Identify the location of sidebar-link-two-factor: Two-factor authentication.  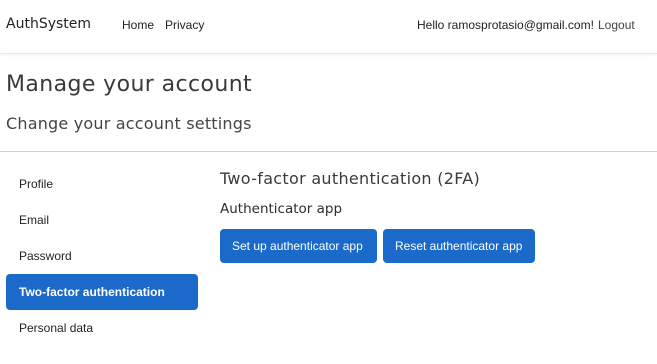
(102, 292).